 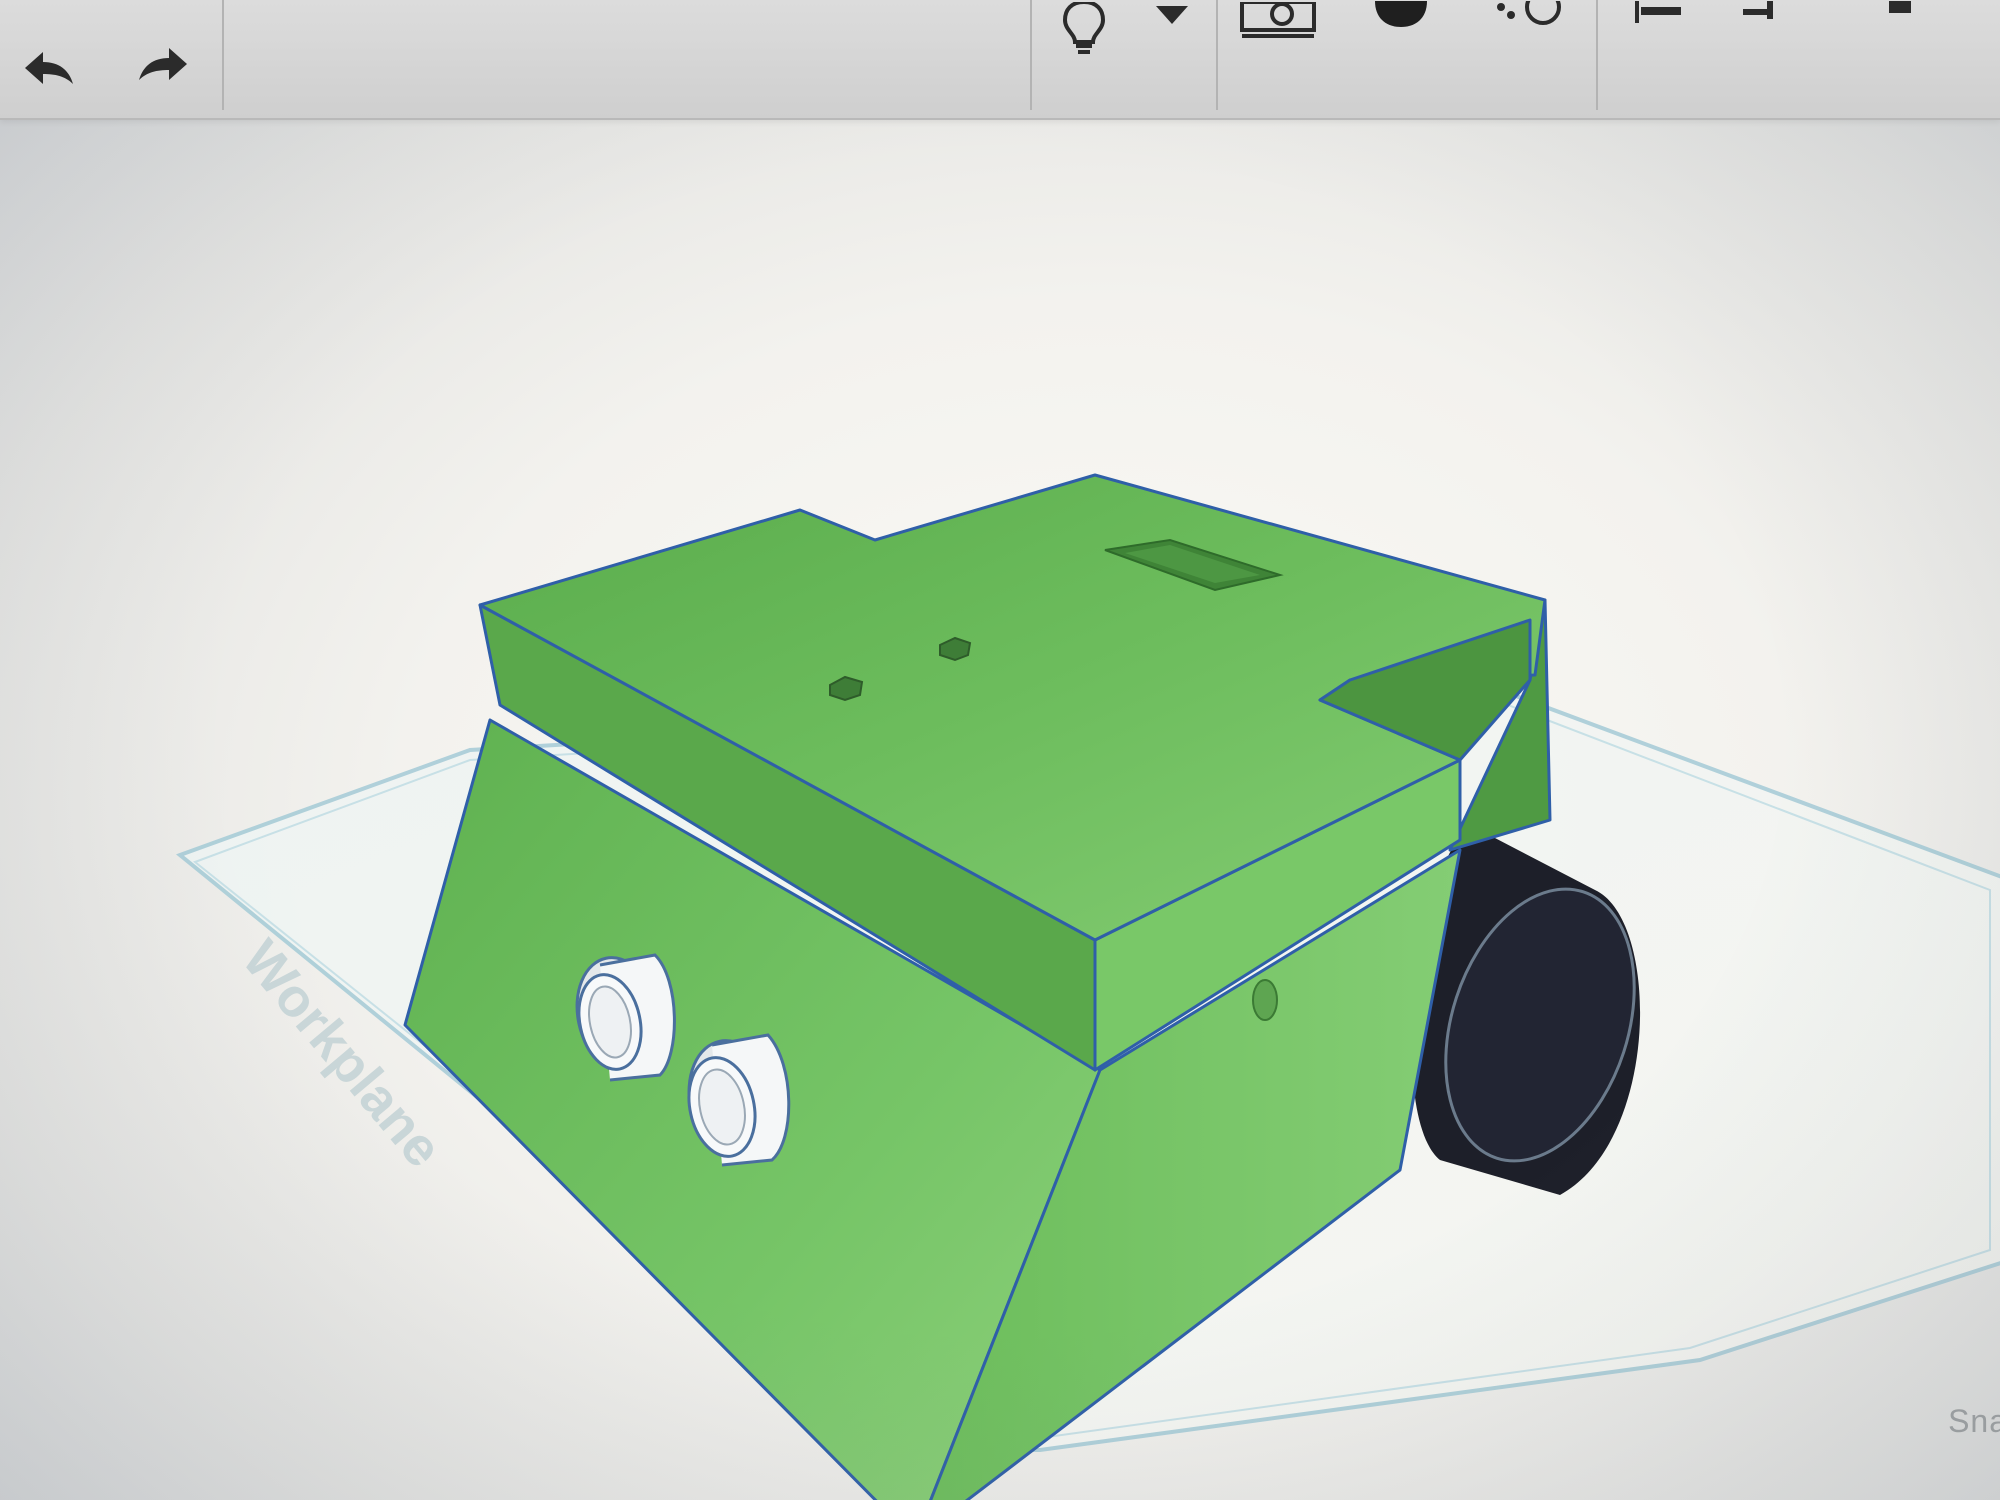 I want to click on shape-solid-icon, so click(x=1401, y=15).